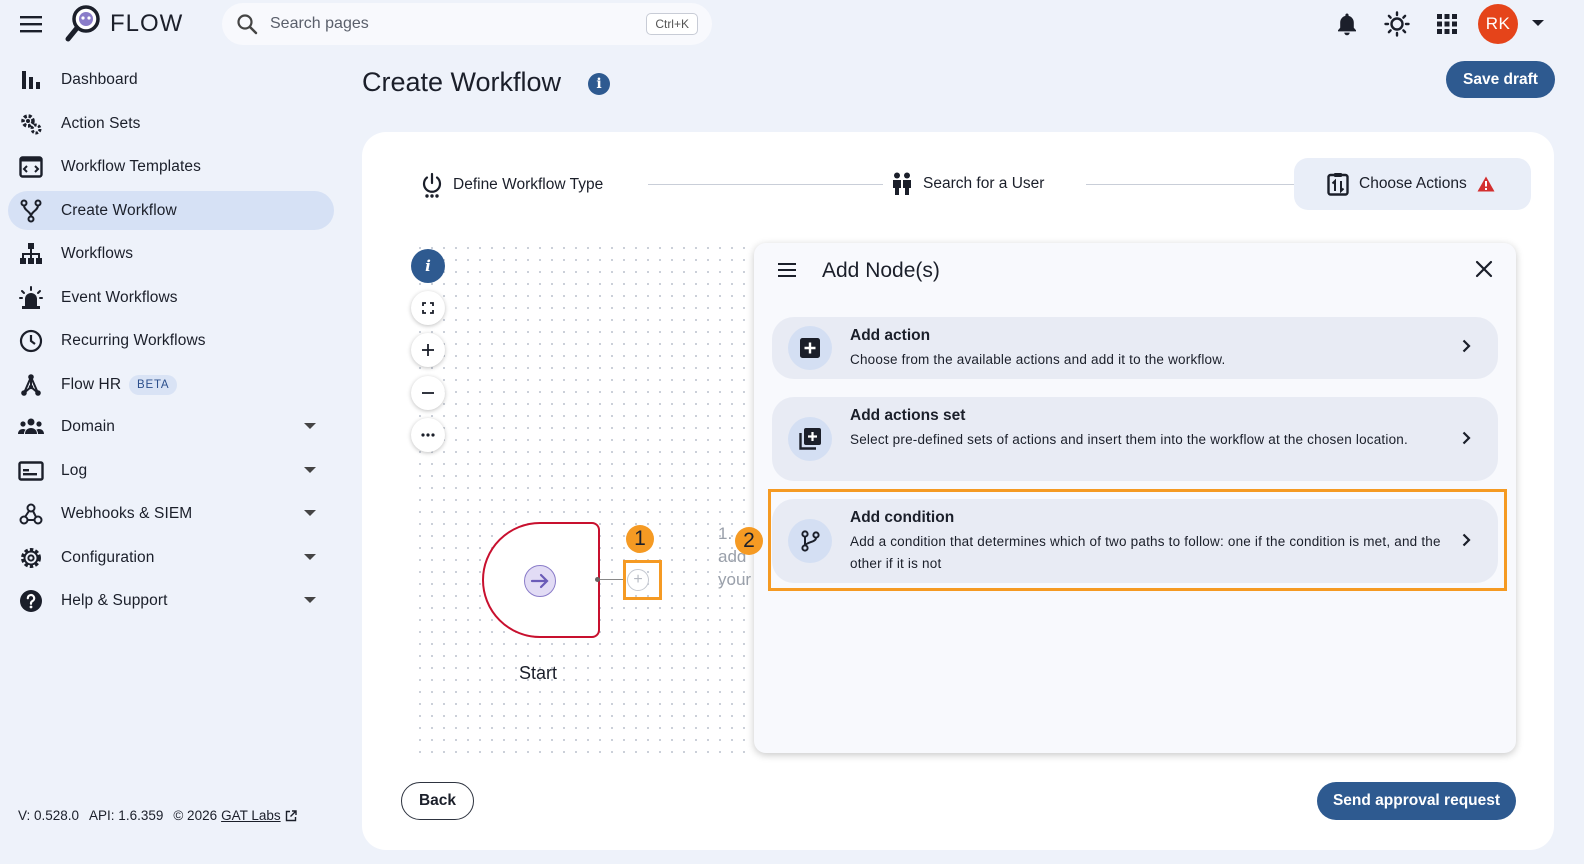 This screenshot has width=1584, height=864. What do you see at coordinates (810, 439) in the screenshot?
I see `plus-stack-icon` at bounding box center [810, 439].